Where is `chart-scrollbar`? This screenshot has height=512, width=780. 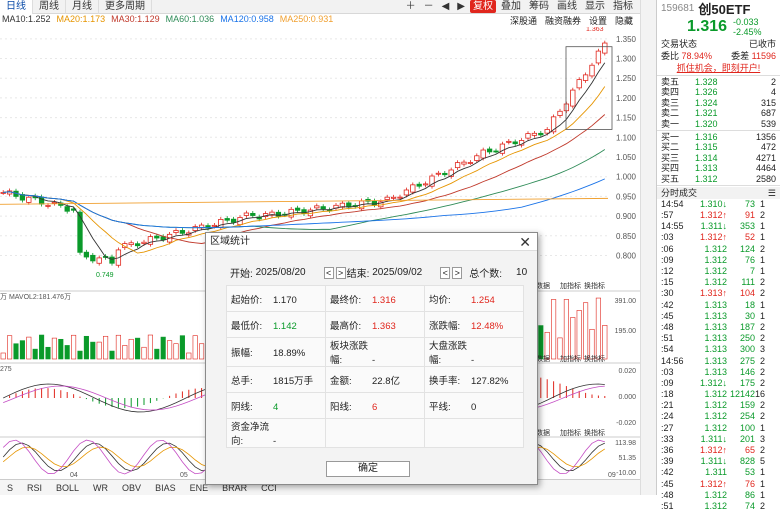 chart-scrollbar is located at coordinates (648, 247).